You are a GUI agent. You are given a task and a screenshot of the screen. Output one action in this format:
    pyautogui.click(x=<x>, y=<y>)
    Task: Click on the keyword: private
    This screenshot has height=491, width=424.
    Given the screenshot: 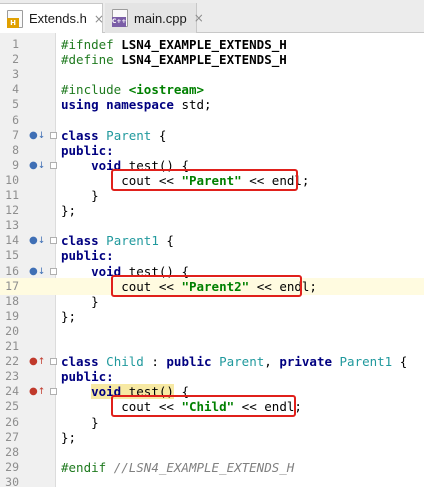 What is the action you would take?
    pyautogui.click(x=305, y=362)
    